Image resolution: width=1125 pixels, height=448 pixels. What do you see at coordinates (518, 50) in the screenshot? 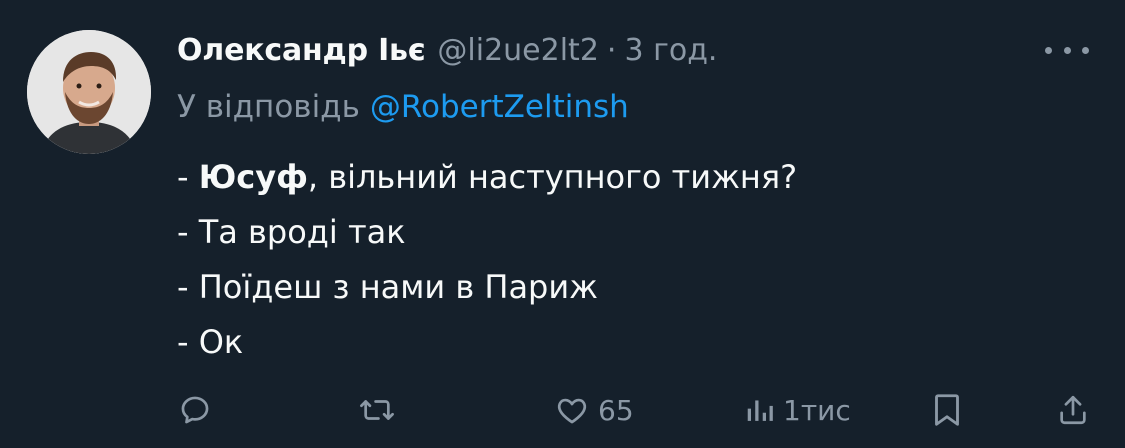
I see `user-handle: @li2ue2lt2` at bounding box center [518, 50].